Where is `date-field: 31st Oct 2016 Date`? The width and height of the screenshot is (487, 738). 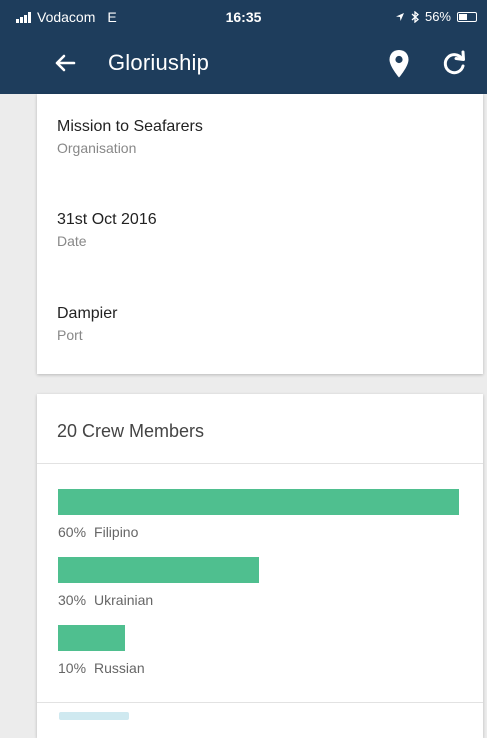 date-field: 31st Oct 2016 Date is located at coordinates (107, 230).